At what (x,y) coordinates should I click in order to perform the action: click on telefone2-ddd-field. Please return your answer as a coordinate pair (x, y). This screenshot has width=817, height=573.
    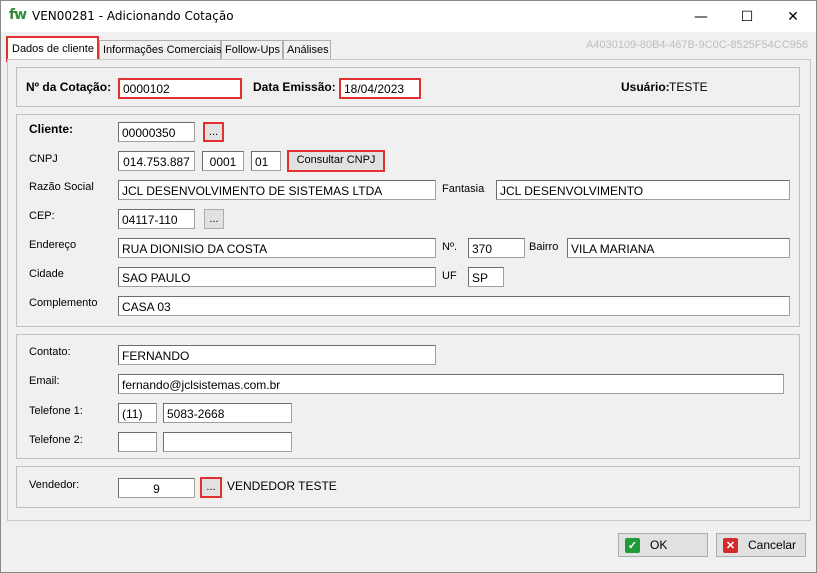
    Looking at the image, I should click on (137, 442).